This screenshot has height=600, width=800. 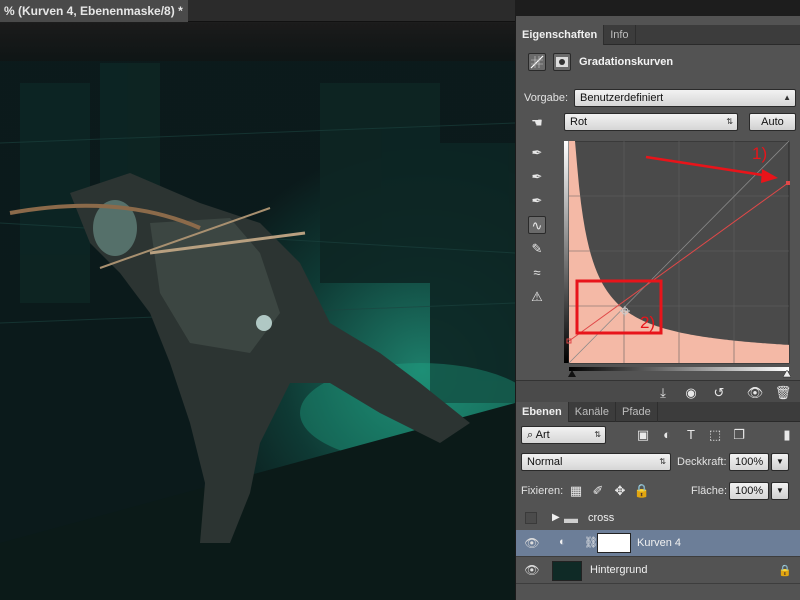 I want to click on preset-label: Vorgabe:, so click(x=546, y=98).